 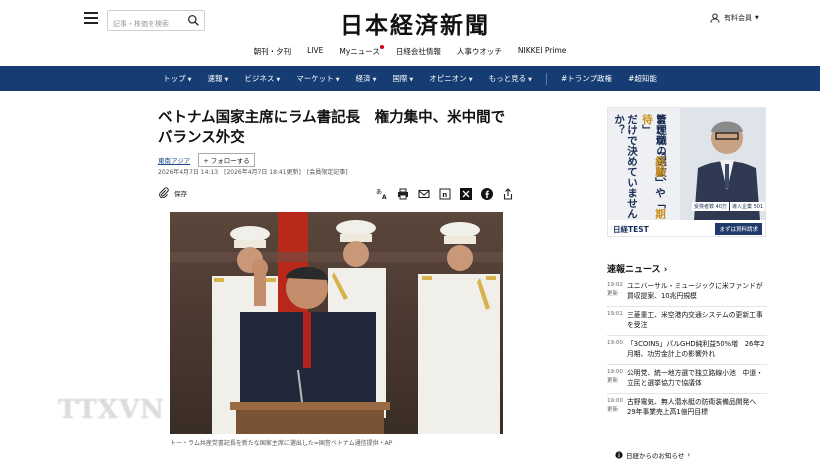 I want to click on nav-opinion: オピニオン ▼, so click(x=450, y=78).